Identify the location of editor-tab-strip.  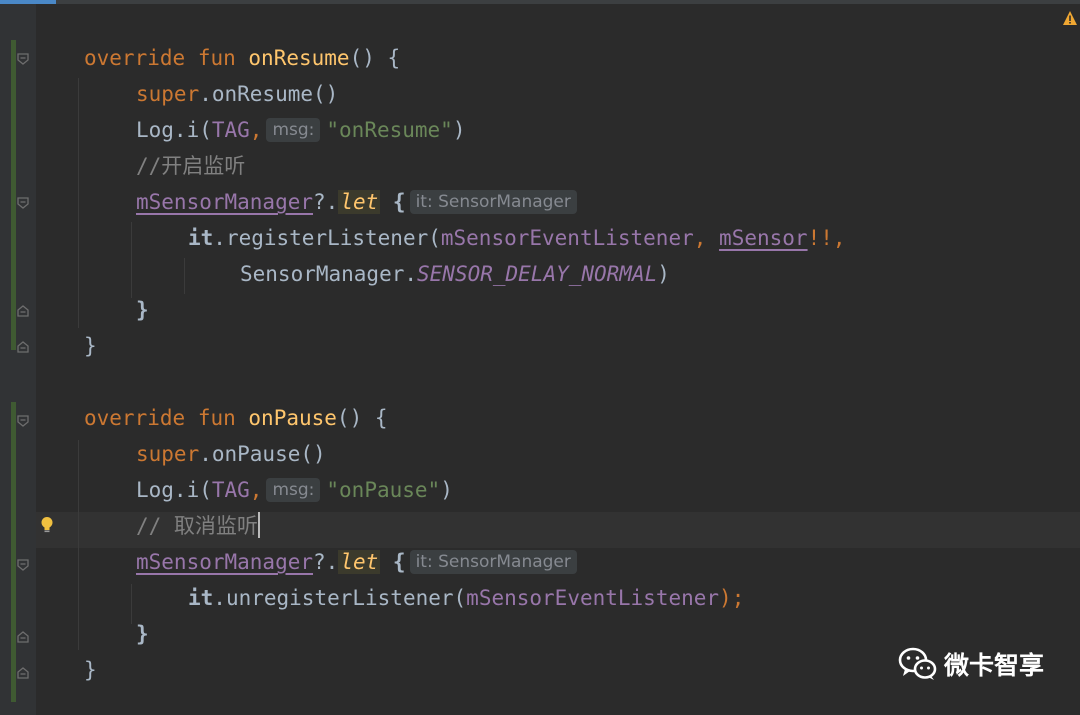
(540, 2).